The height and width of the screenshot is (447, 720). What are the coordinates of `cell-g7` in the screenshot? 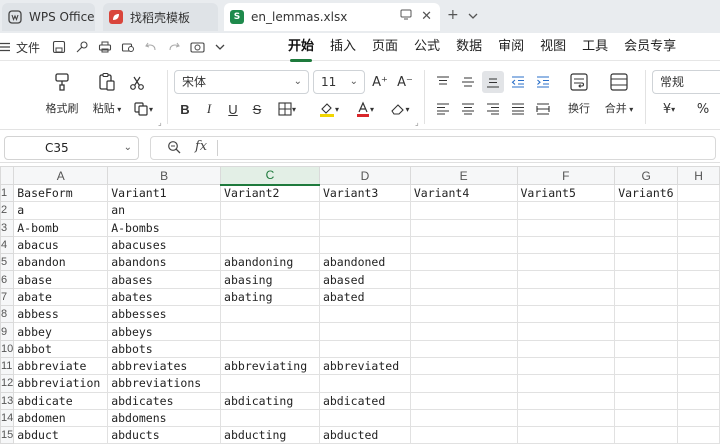 It's located at (646, 297).